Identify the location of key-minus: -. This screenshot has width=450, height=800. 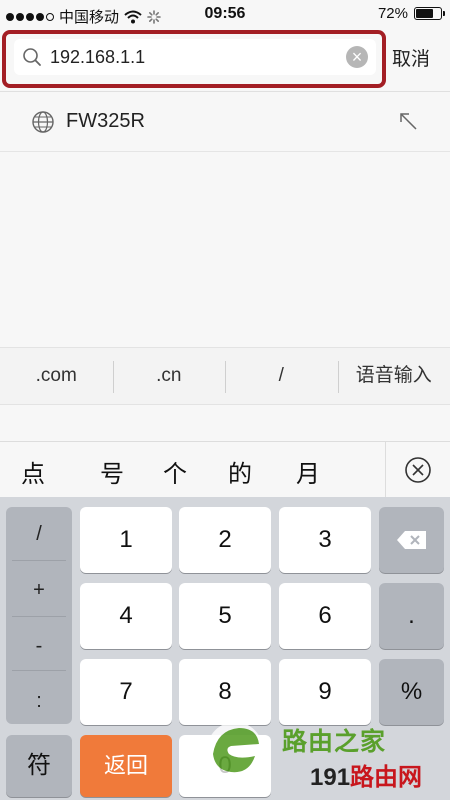
(39, 646).